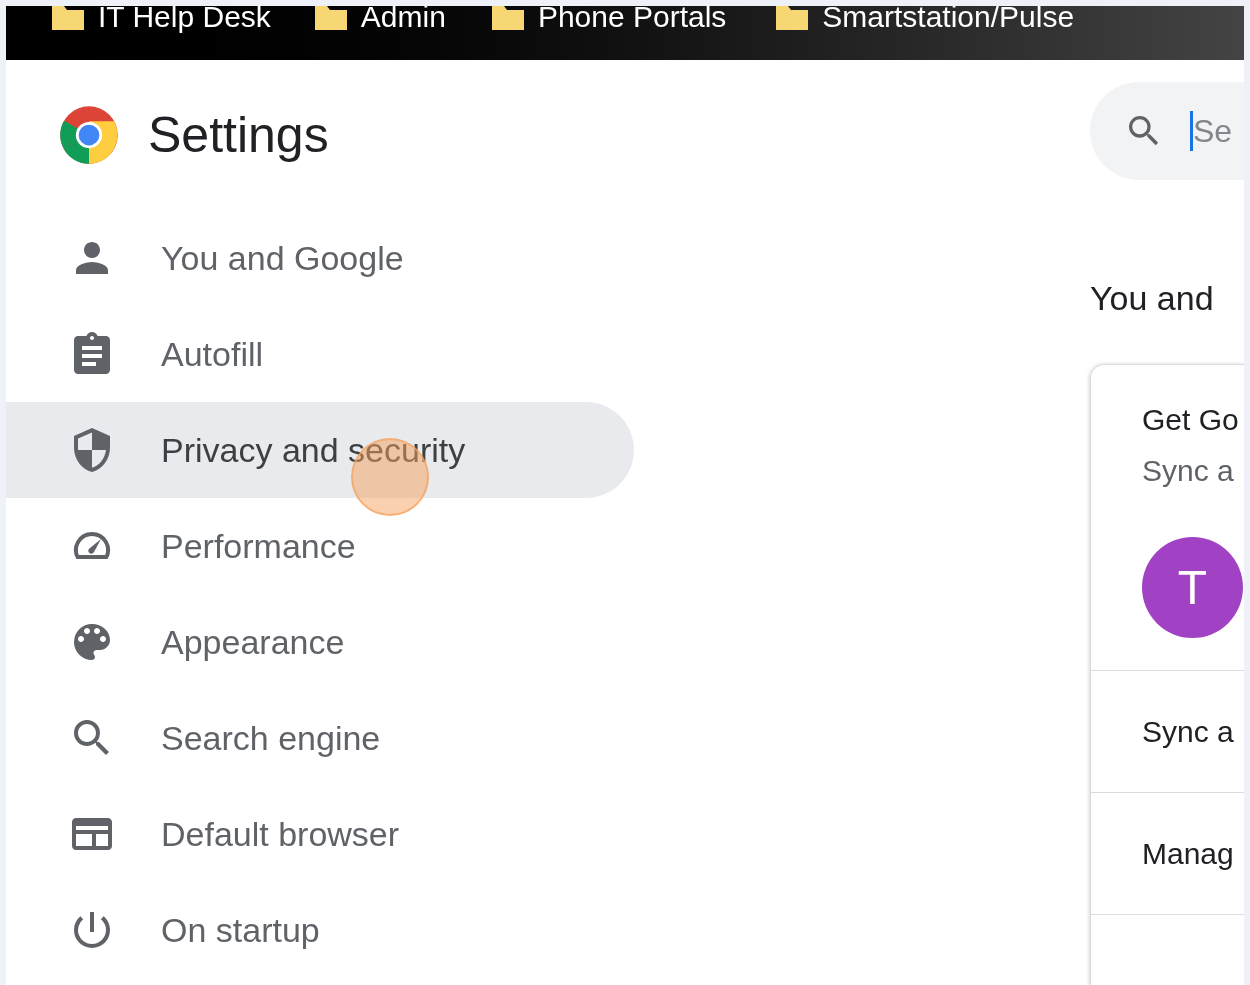 The width and height of the screenshot is (1250, 985). What do you see at coordinates (1188, 731) in the screenshot?
I see `card-row-label: Sync a` at bounding box center [1188, 731].